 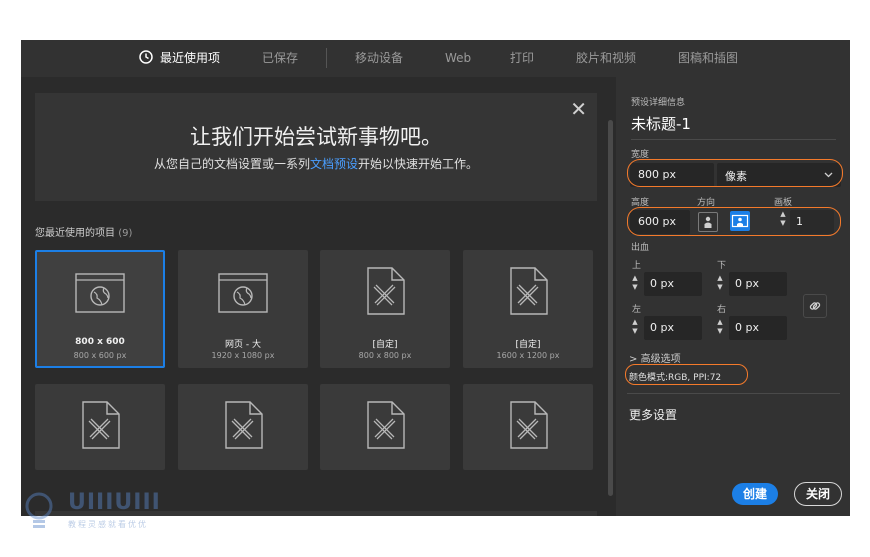 I want to click on preset-details-heading: 预设详细信息, so click(x=658, y=103).